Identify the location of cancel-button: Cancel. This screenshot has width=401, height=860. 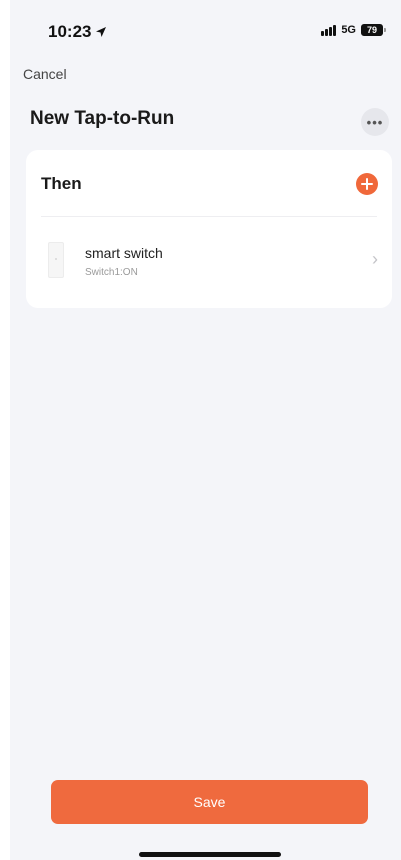
(45, 74).